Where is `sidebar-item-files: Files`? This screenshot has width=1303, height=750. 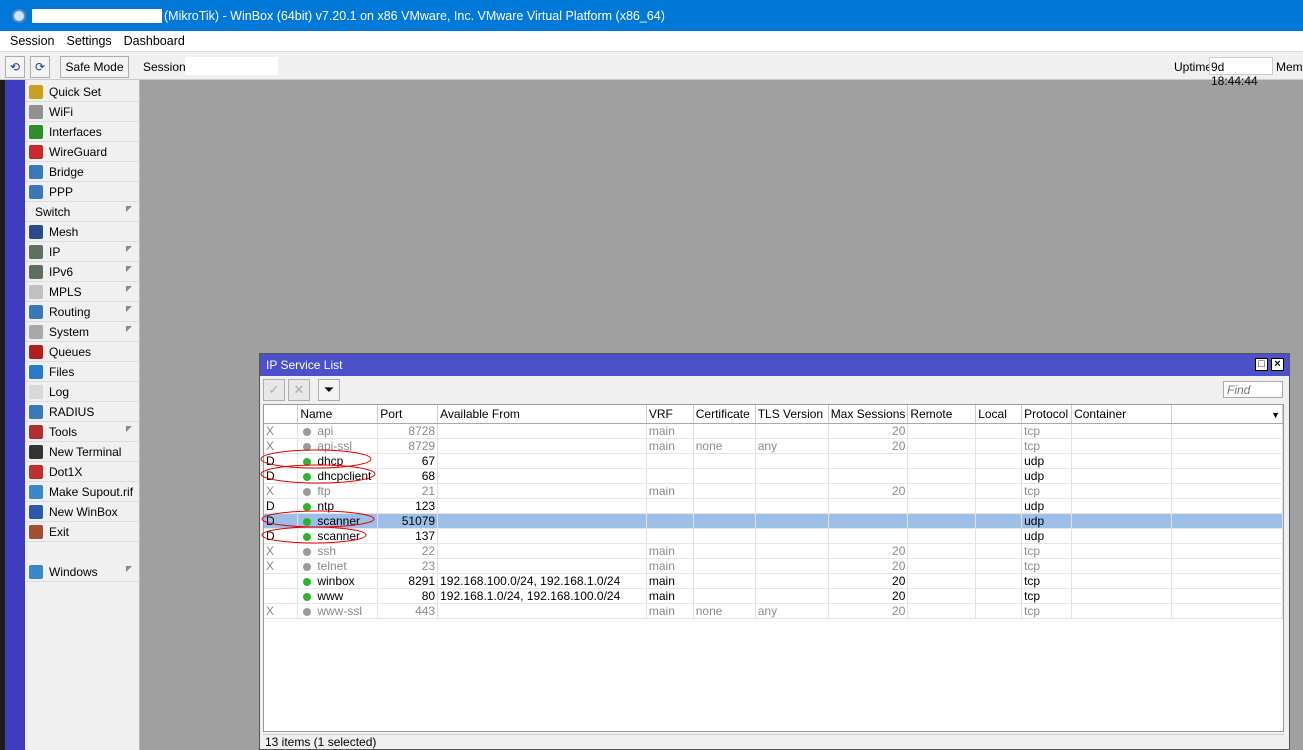
sidebar-item-files: Files is located at coordinates (82, 372).